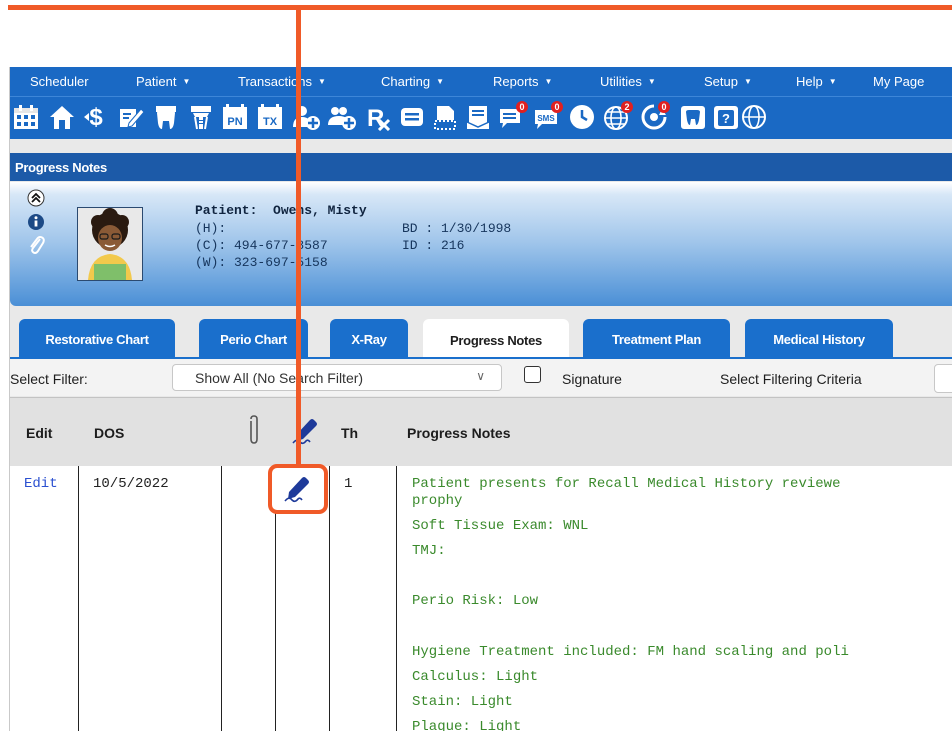  Describe the element at coordinates (628, 81) in the screenshot. I see `menu-utilities: Utilities ▼` at that location.